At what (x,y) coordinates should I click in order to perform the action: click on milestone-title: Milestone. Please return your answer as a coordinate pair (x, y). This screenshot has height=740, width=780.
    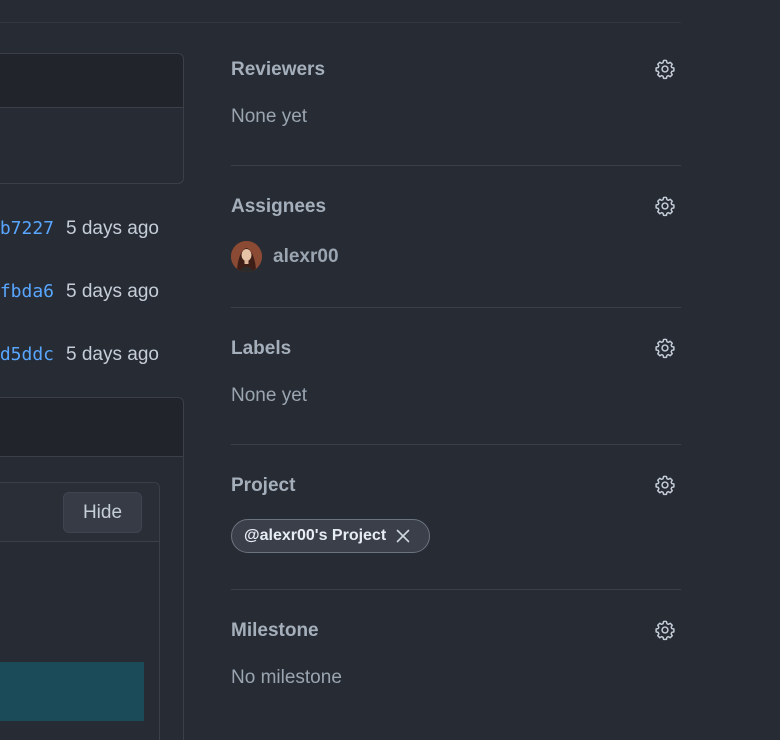
    Looking at the image, I should click on (275, 630).